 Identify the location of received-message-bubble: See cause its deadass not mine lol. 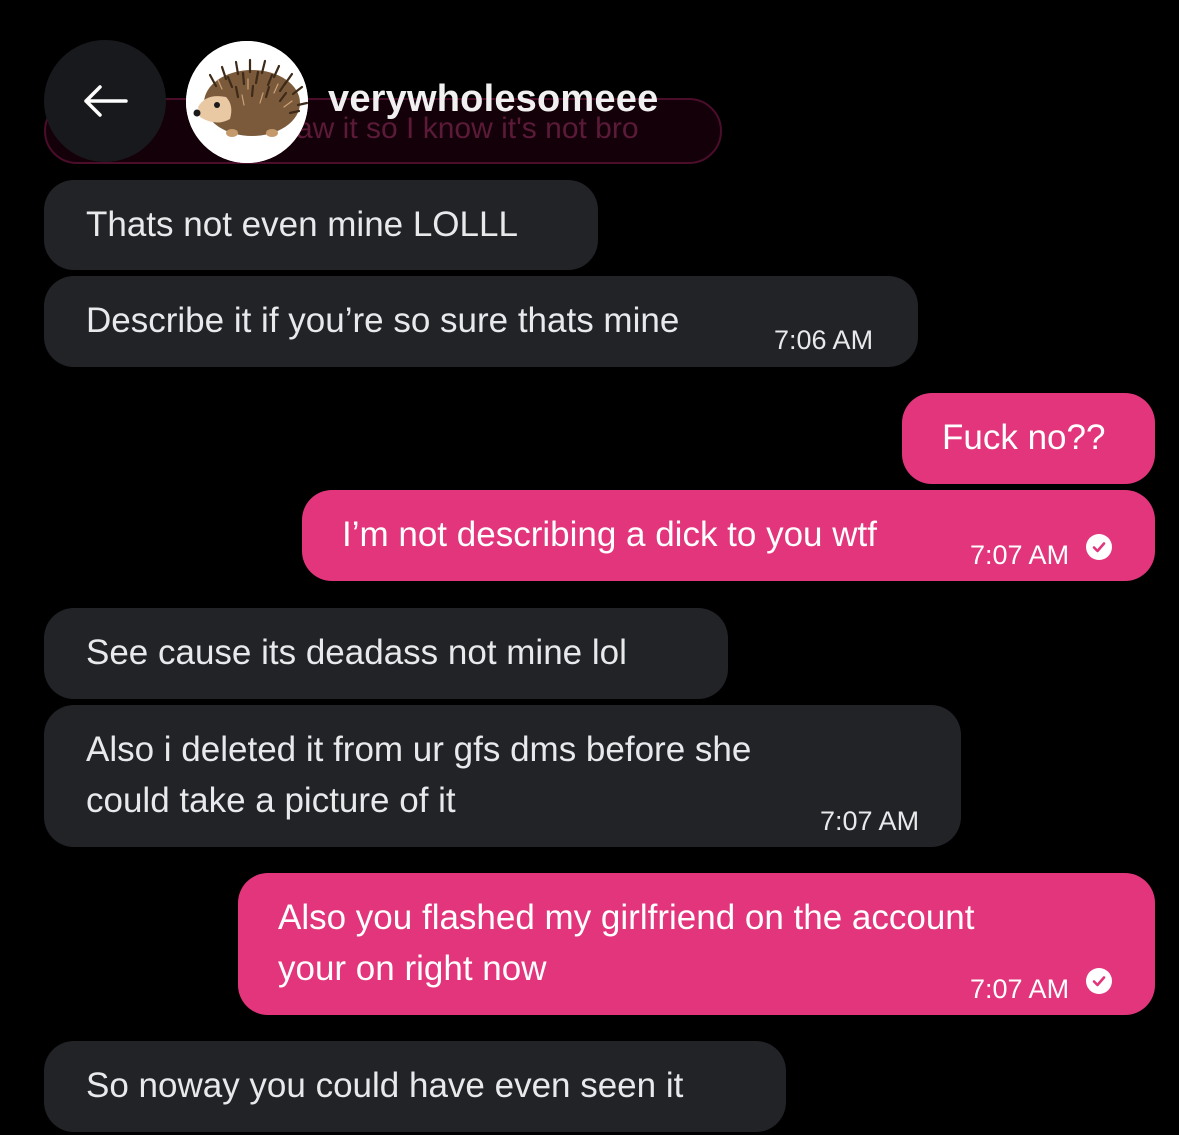
(386, 653).